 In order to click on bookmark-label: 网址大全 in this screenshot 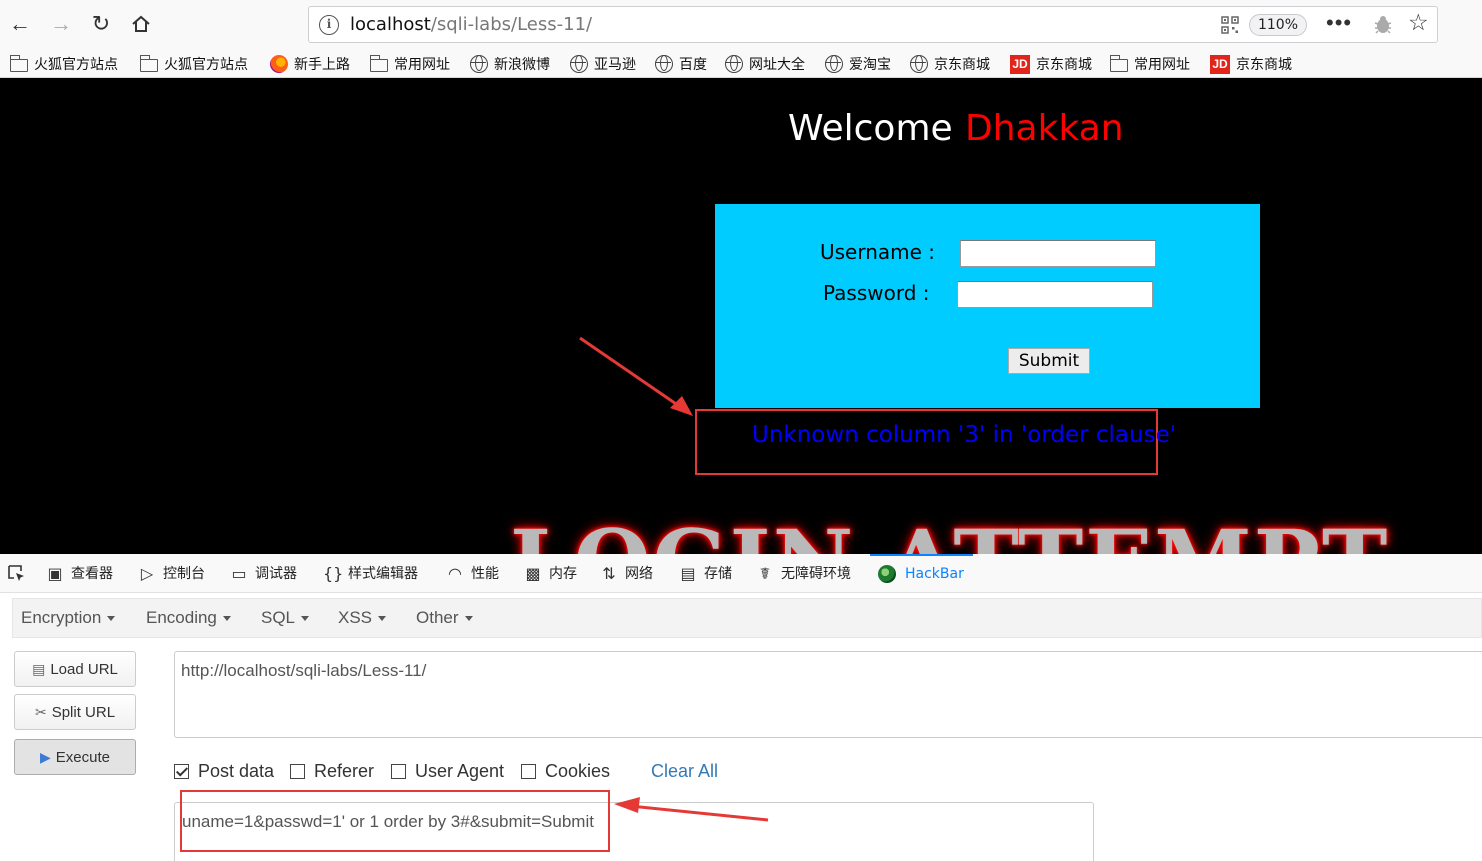, I will do `click(777, 65)`.